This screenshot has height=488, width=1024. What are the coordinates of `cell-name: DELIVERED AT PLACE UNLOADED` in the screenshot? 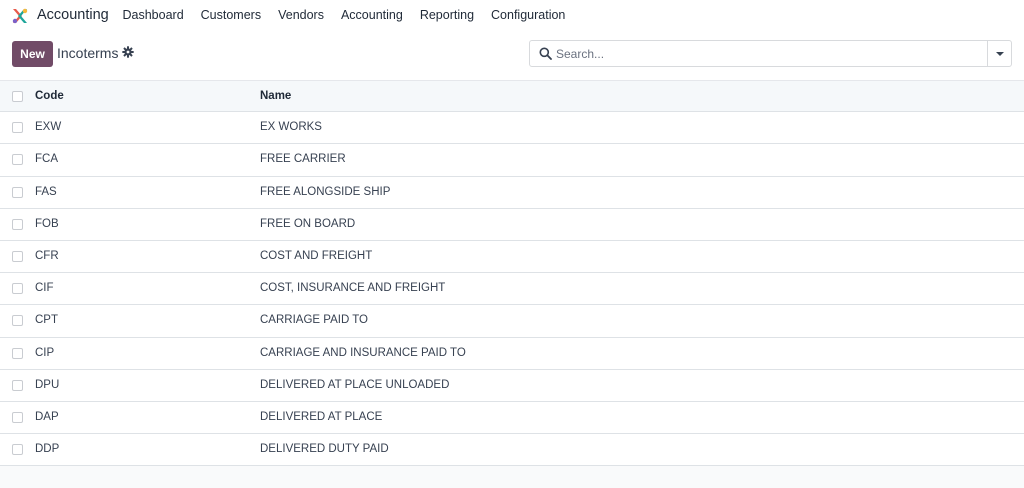 It's located at (355, 384).